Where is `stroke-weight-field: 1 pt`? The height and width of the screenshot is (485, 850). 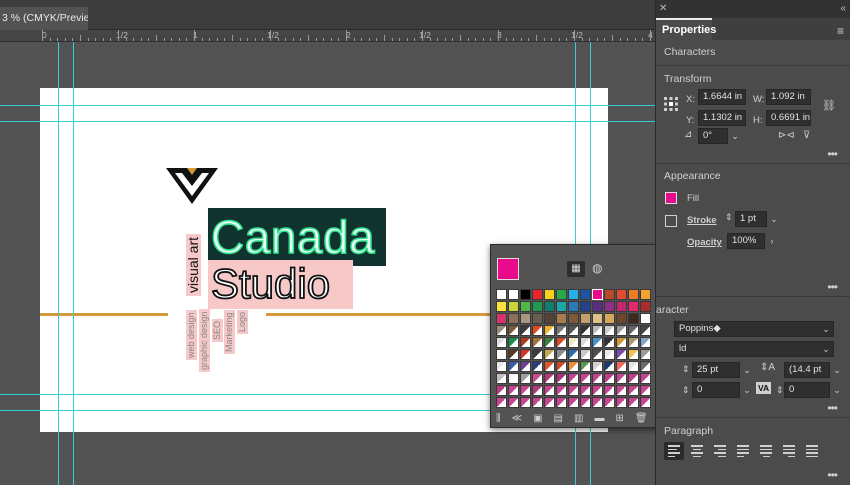 stroke-weight-field: 1 pt is located at coordinates (751, 219).